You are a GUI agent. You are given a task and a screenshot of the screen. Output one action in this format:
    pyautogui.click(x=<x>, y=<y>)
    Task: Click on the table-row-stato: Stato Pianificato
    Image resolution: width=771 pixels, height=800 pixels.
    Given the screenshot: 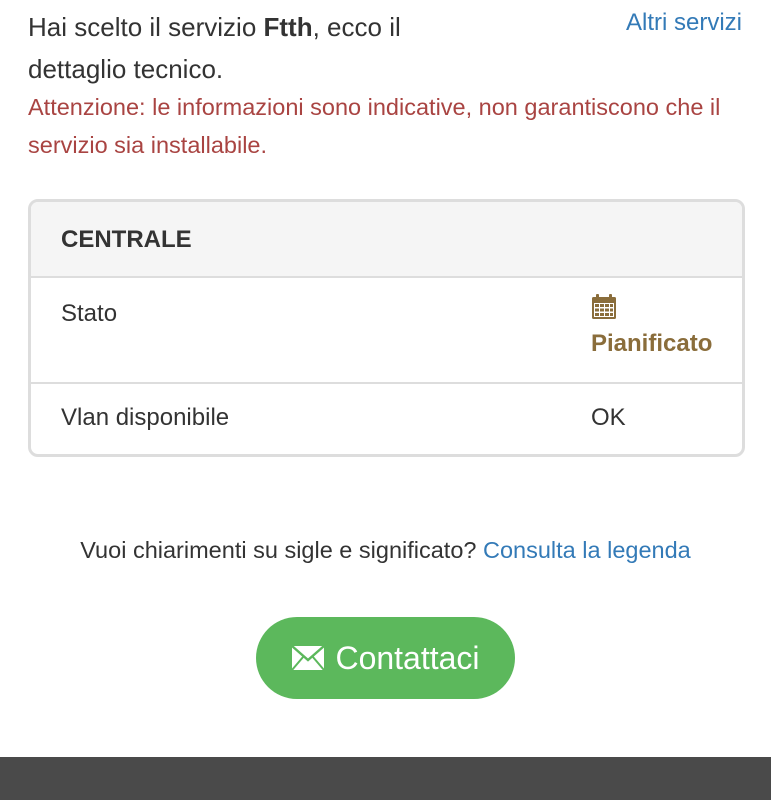 What is the action you would take?
    pyautogui.click(x=386, y=331)
    